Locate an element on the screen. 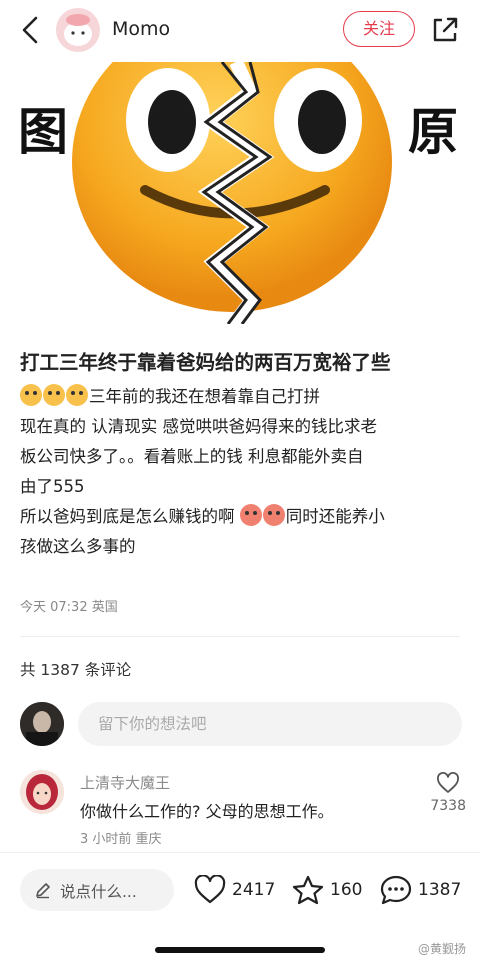 The image size is (480, 962). comment-count: 共 1387 条评论 is located at coordinates (76, 670).